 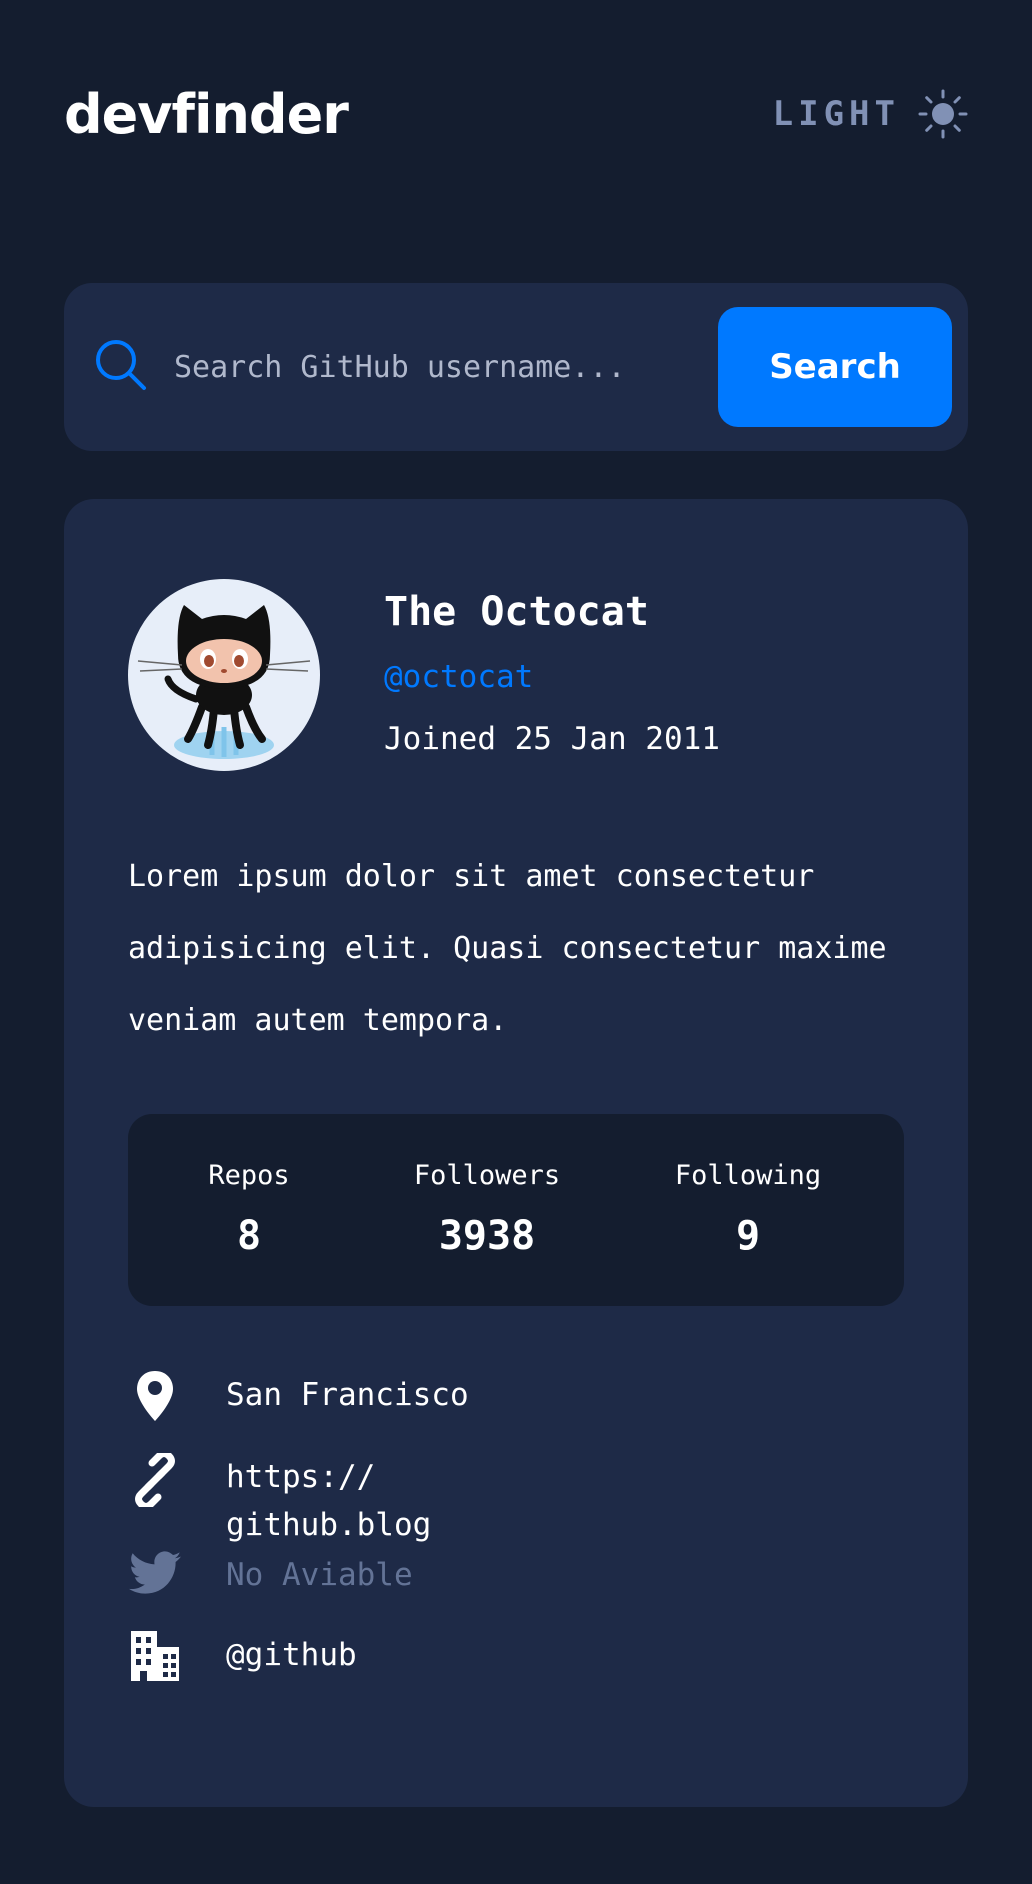 I want to click on search-bar: Search, so click(x=516, y=367).